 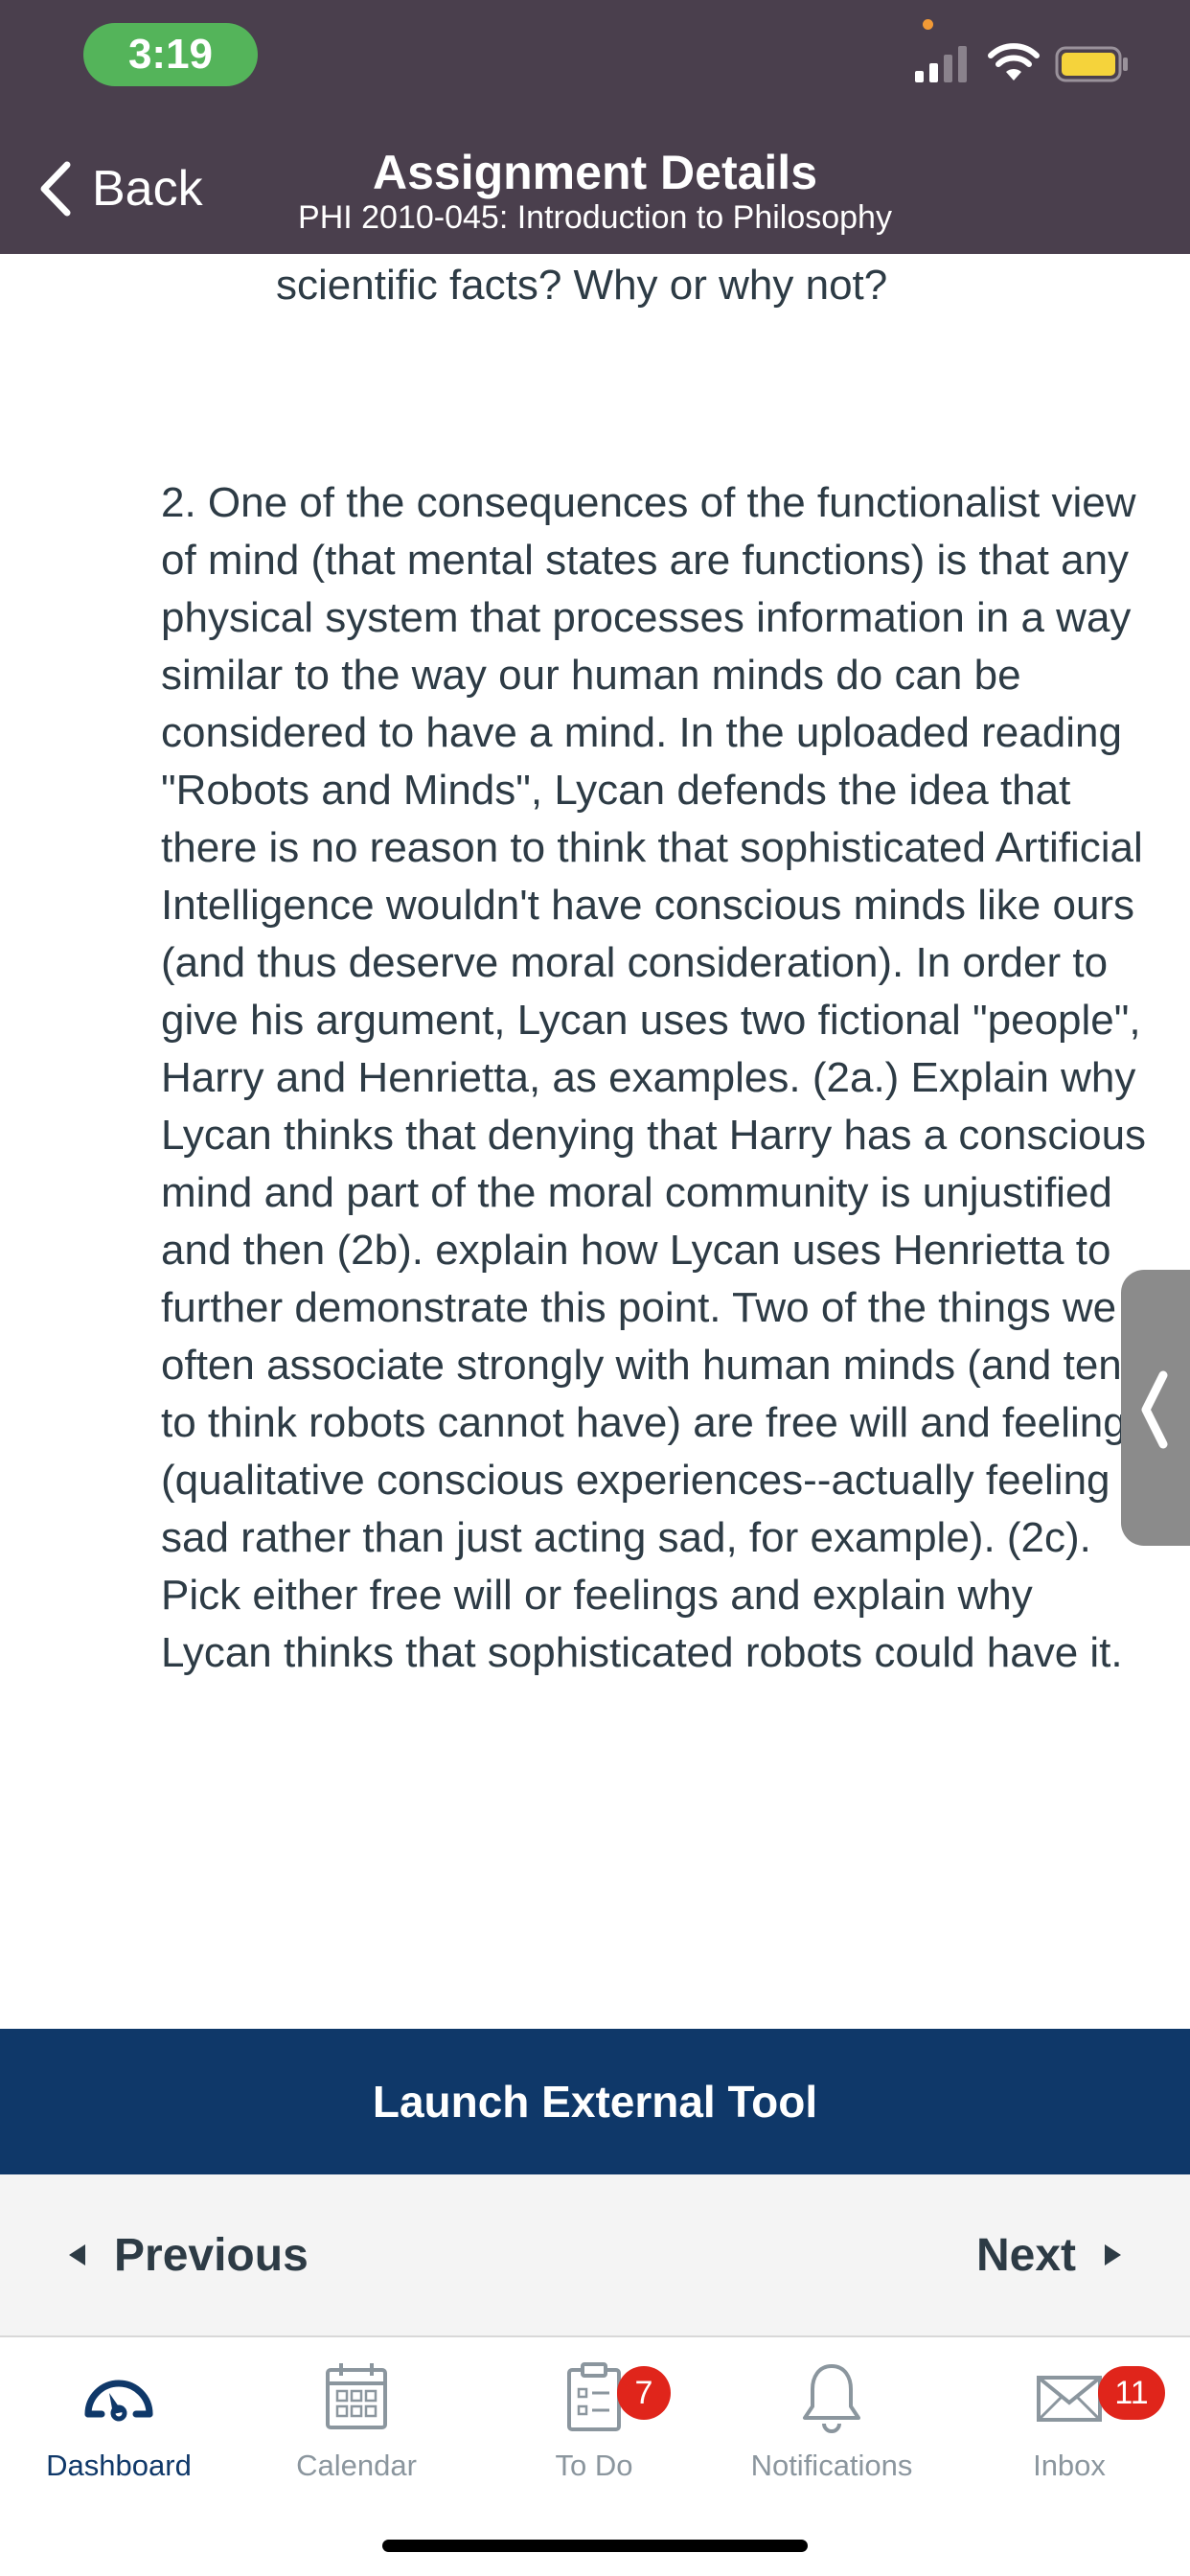 I want to click on tab-label-dashboard: Dashboard, so click(x=119, y=2465).